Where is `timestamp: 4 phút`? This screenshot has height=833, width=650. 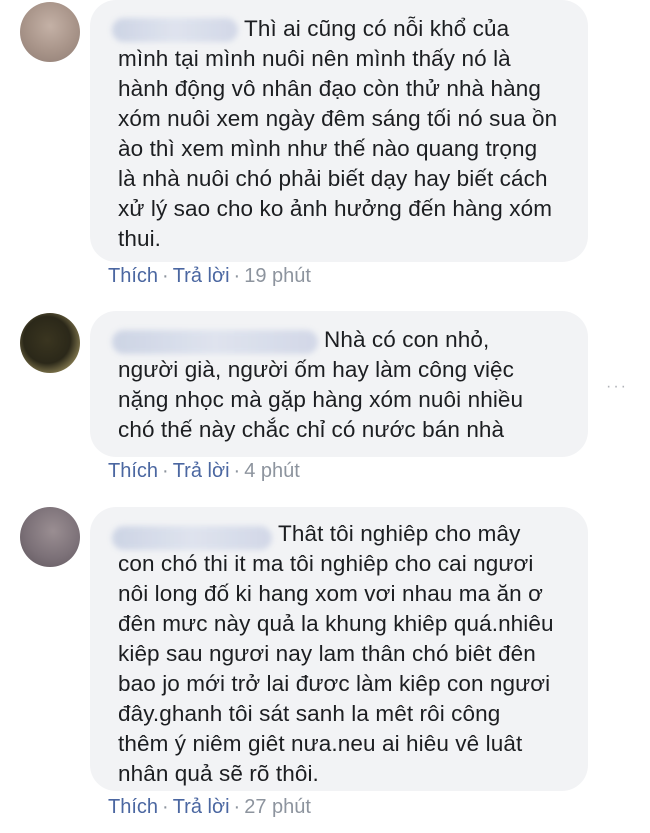
timestamp: 4 phút is located at coordinates (272, 471).